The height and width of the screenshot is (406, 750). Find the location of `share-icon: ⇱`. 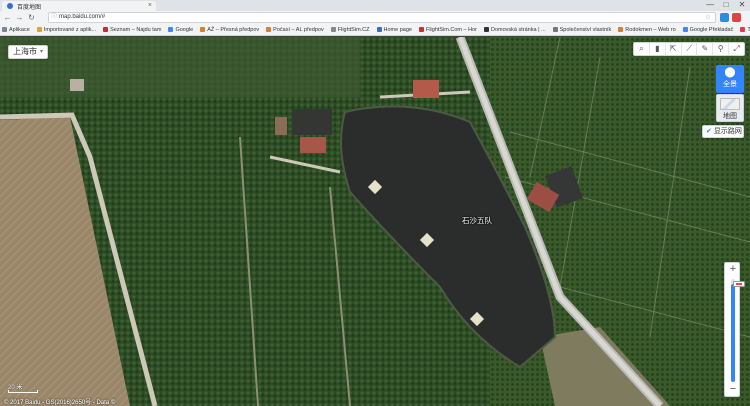

share-icon: ⇱ is located at coordinates (674, 49).